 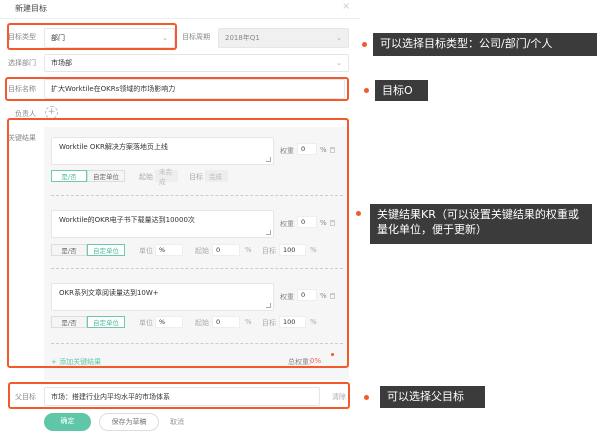 I want to click on annotation-type: 可以选择目标类型：公司/部门/个人, so click(x=485, y=44).